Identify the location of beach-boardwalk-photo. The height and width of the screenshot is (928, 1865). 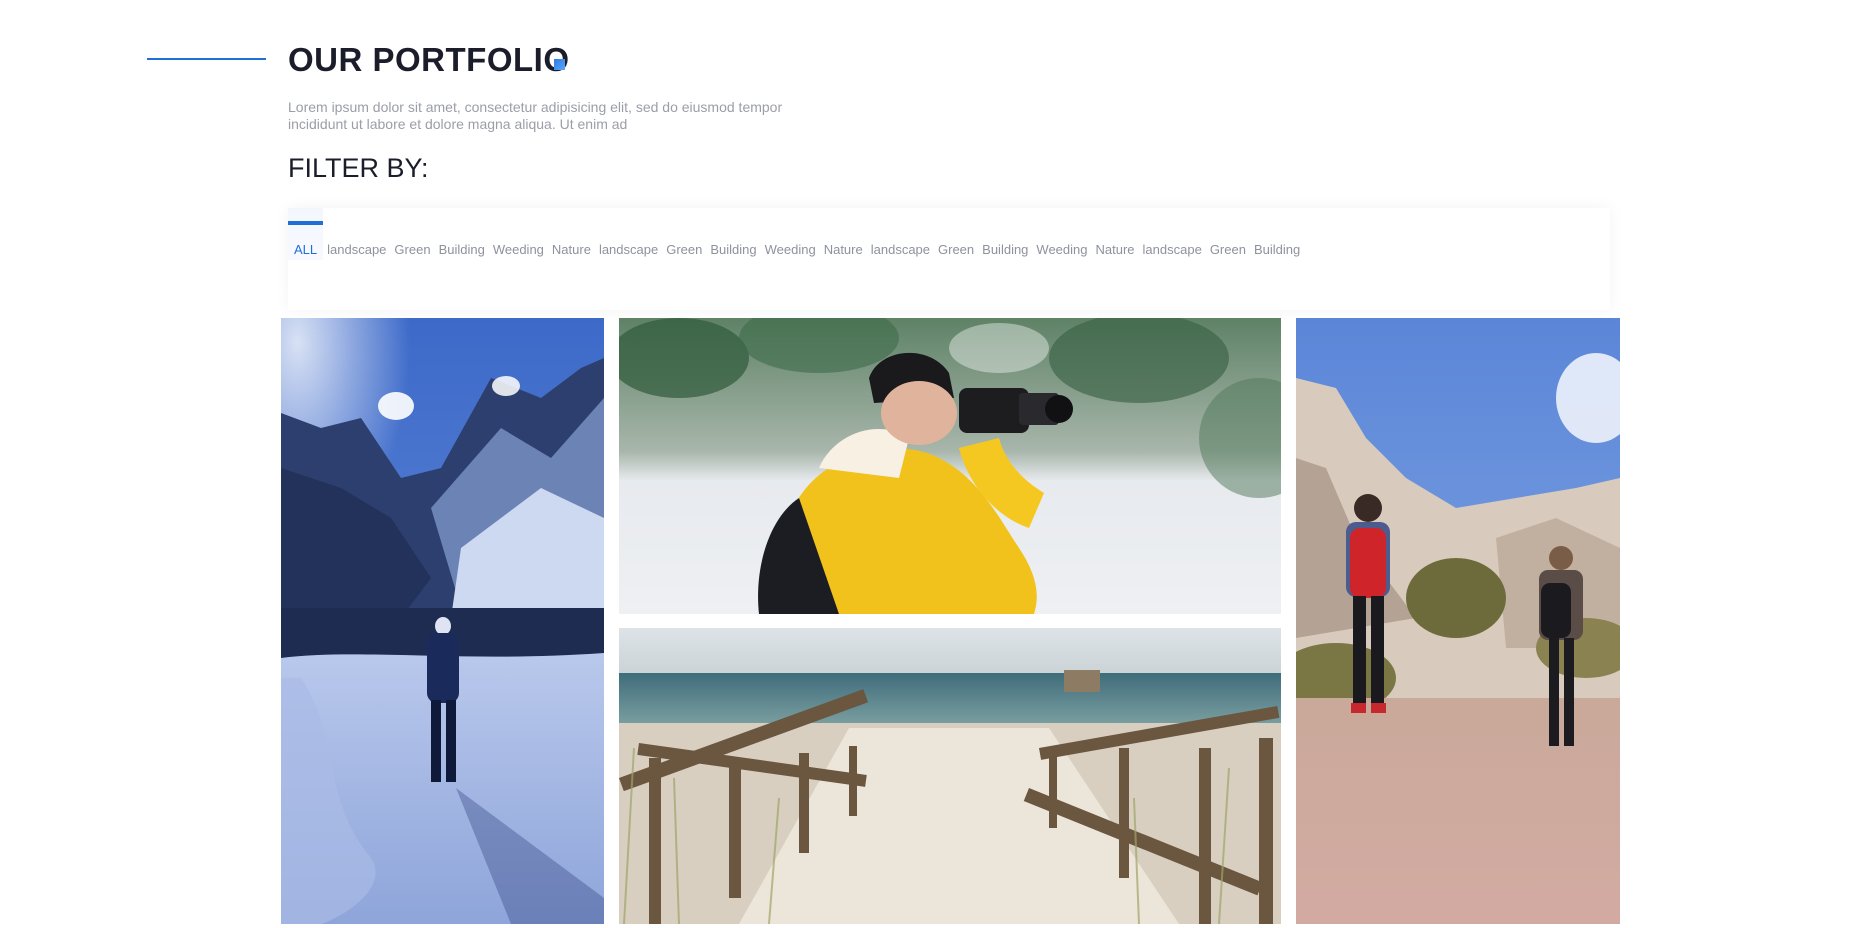
(950, 776).